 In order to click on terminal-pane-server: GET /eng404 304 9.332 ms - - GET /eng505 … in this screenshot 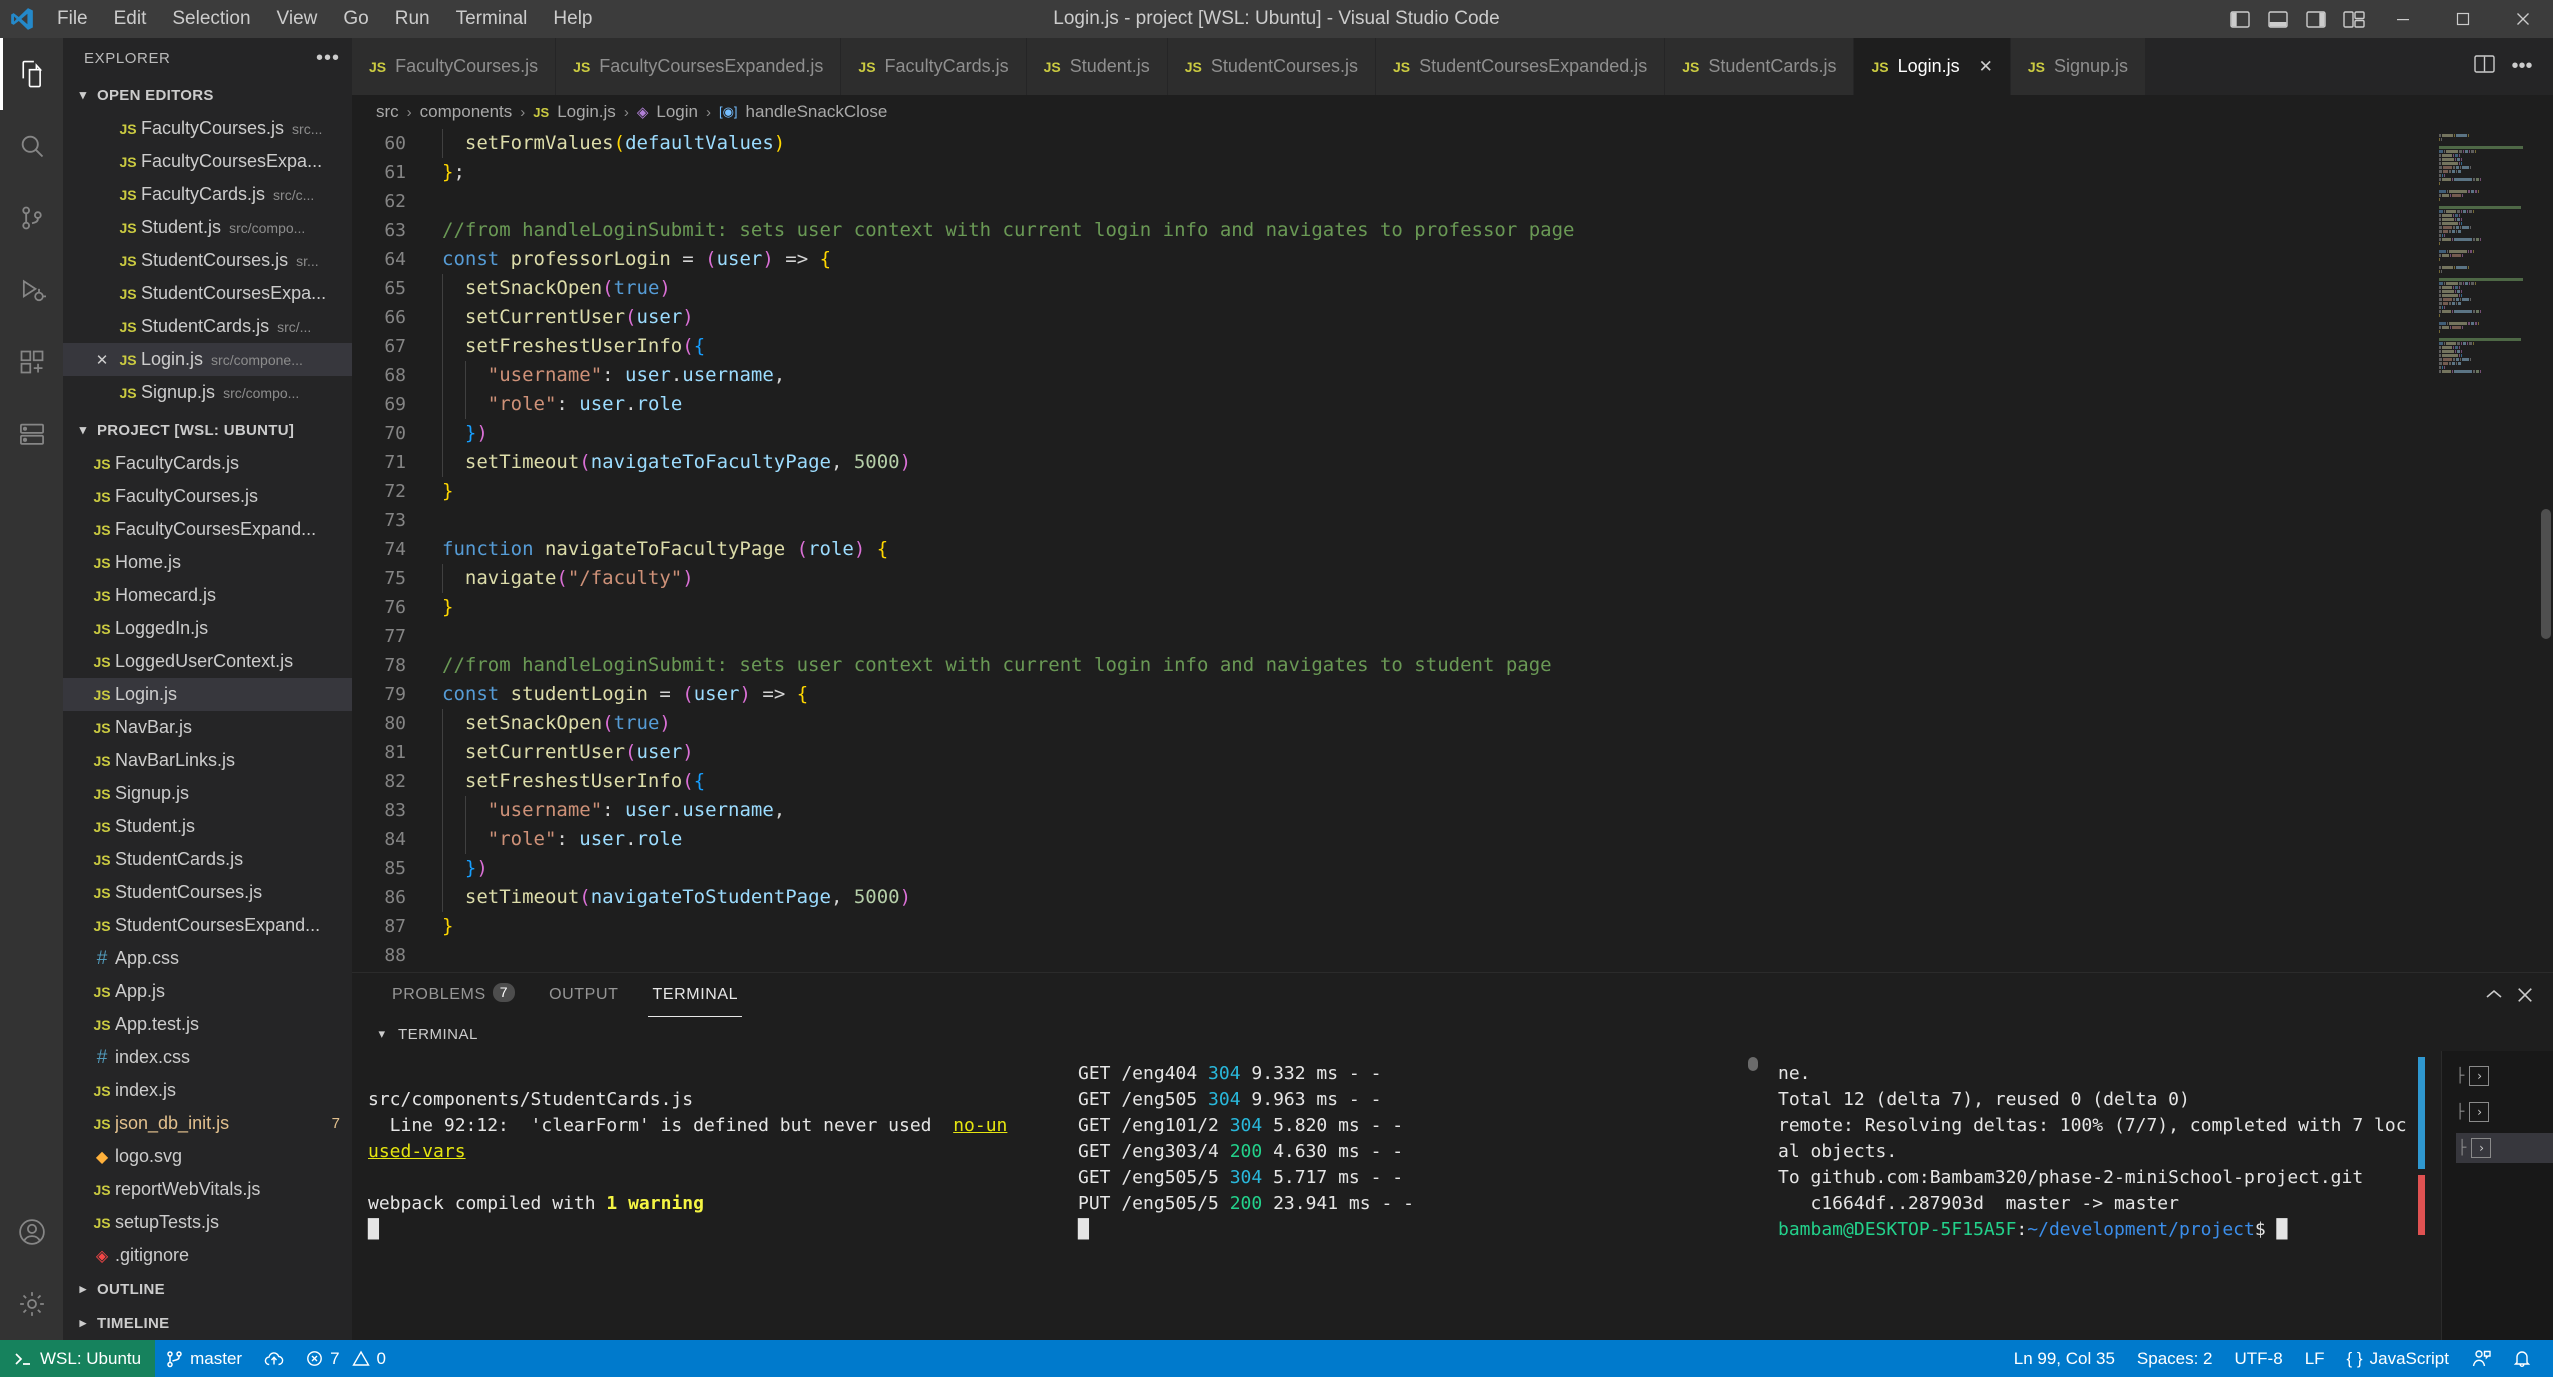, I will do `click(1412, 1195)`.